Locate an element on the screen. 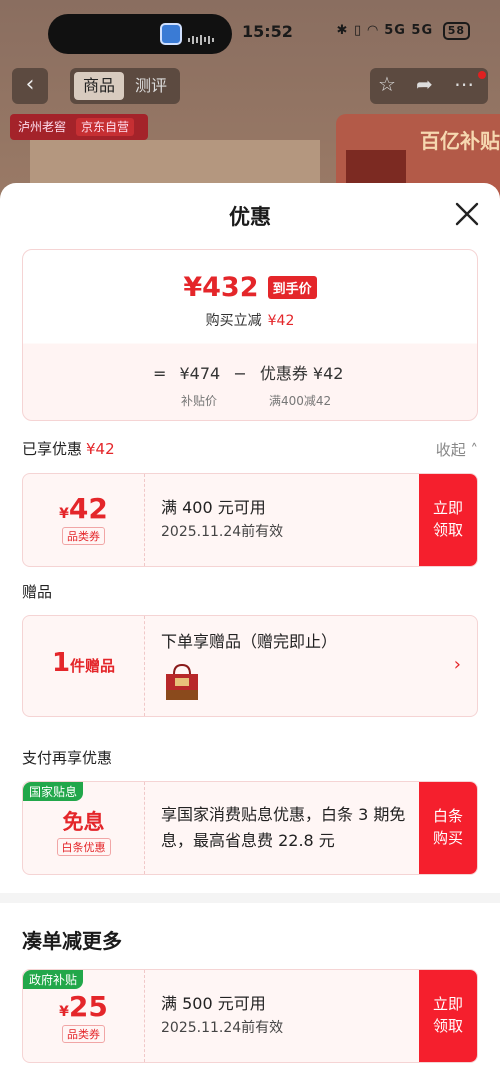 The image size is (500, 1085). baitiao-buy-button: 白条 购买 is located at coordinates (448, 828).